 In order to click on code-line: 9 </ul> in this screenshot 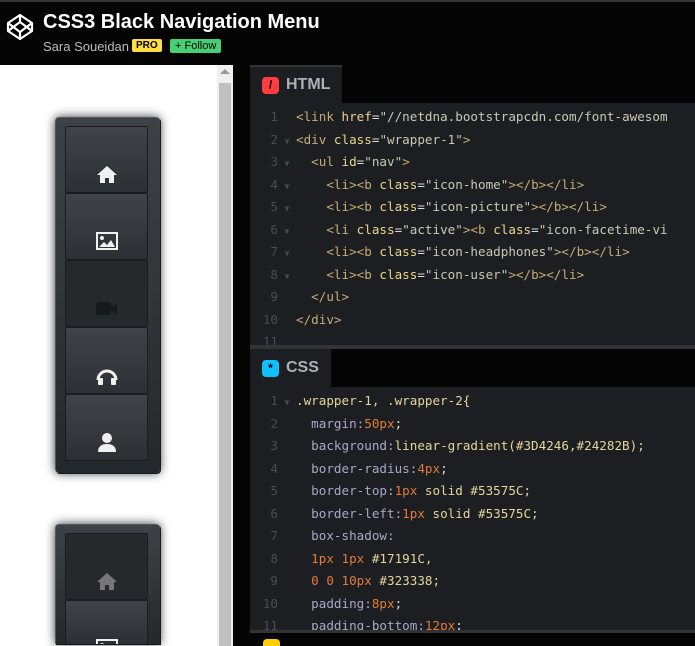, I will do `click(472, 297)`.